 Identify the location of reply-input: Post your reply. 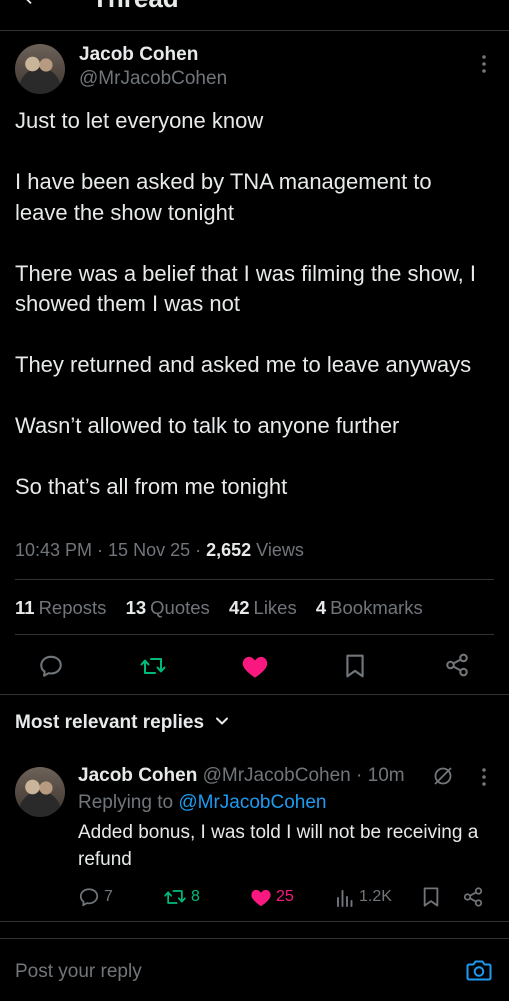
(78, 972).